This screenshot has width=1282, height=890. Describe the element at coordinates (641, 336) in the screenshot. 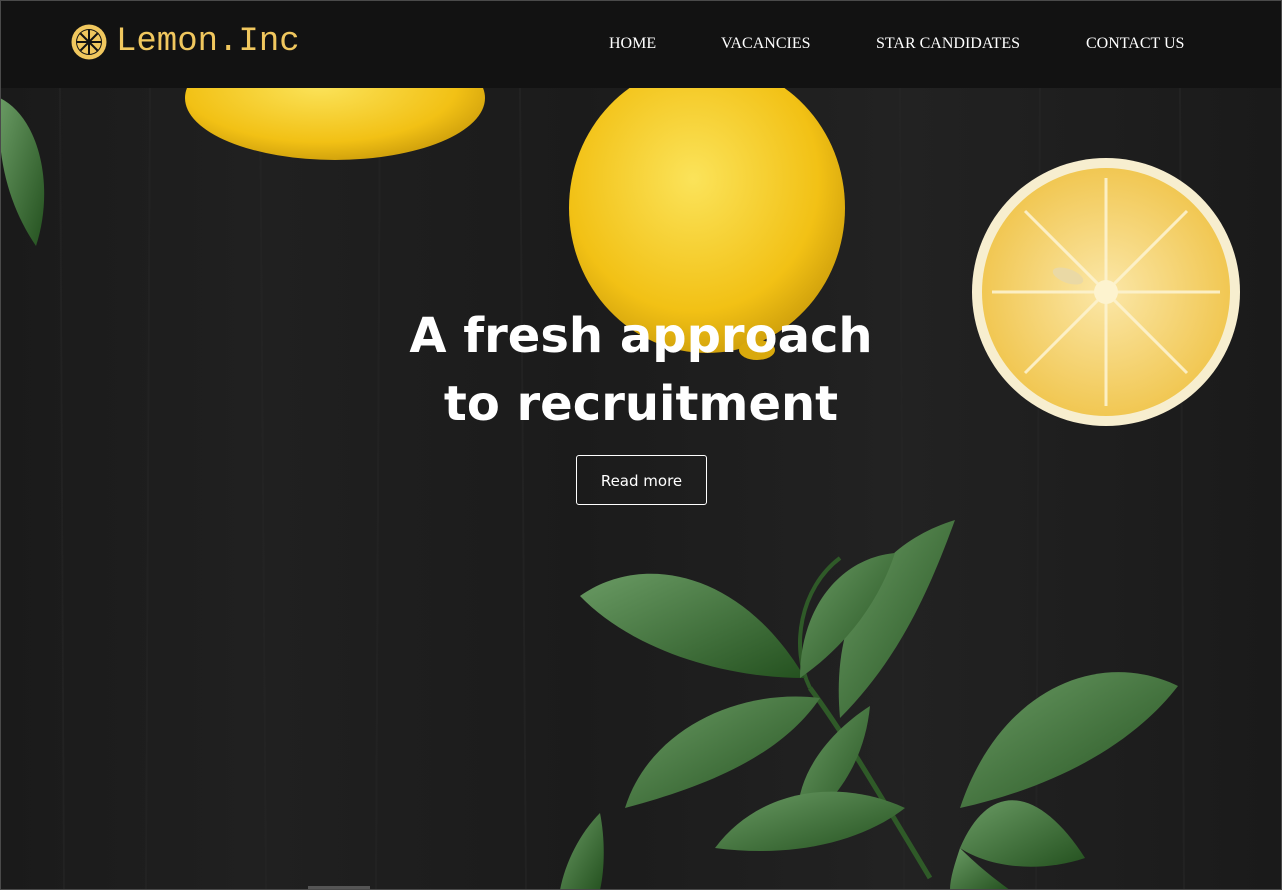

I see `hero-headline-line-1: A fresh approach` at that location.